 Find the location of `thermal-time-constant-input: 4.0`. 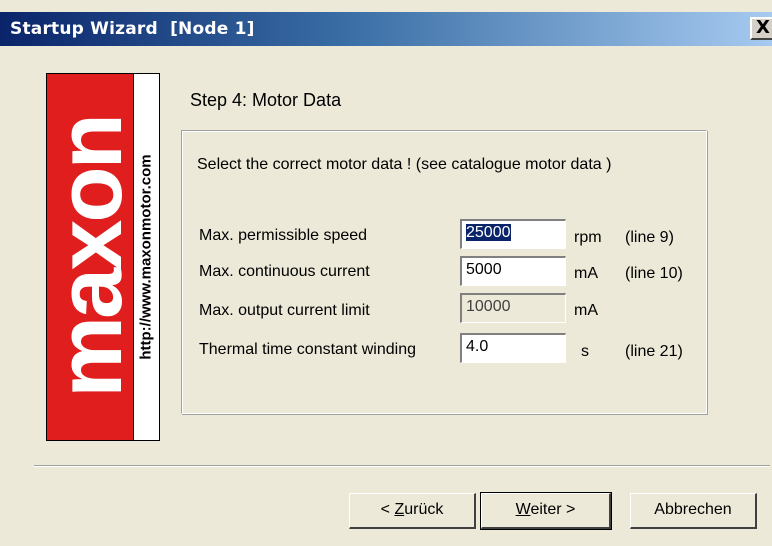

thermal-time-constant-input: 4.0 is located at coordinates (513, 348).